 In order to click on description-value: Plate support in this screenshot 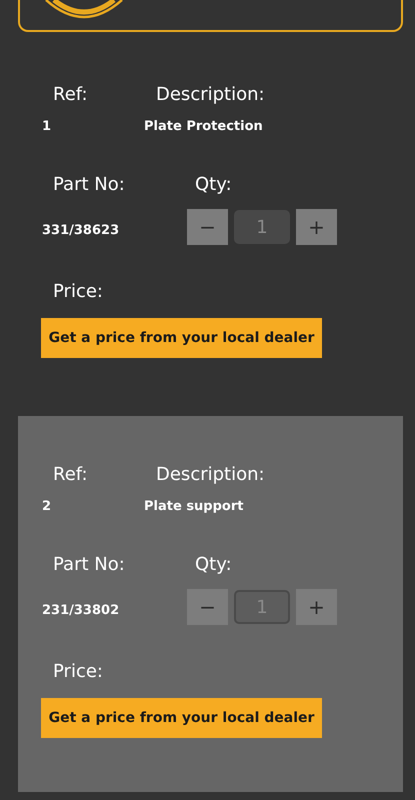, I will do `click(194, 506)`.